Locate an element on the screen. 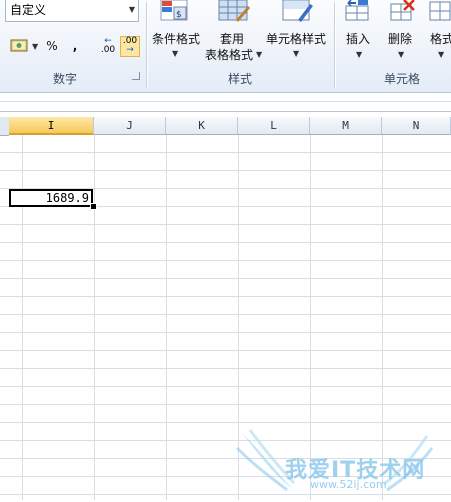 The height and width of the screenshot is (502, 451). row-header-corner is located at coordinates (4, 126).